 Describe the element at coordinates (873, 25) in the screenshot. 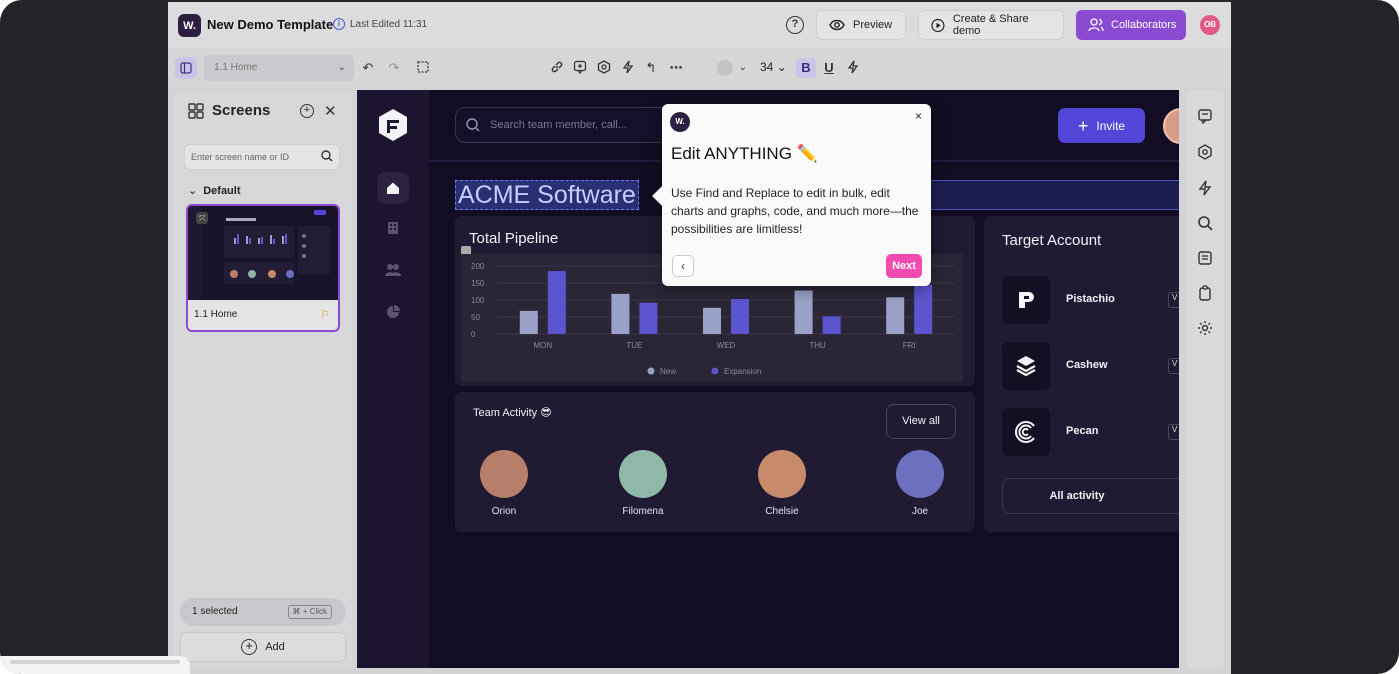

I see `preview-label: Preview` at that location.